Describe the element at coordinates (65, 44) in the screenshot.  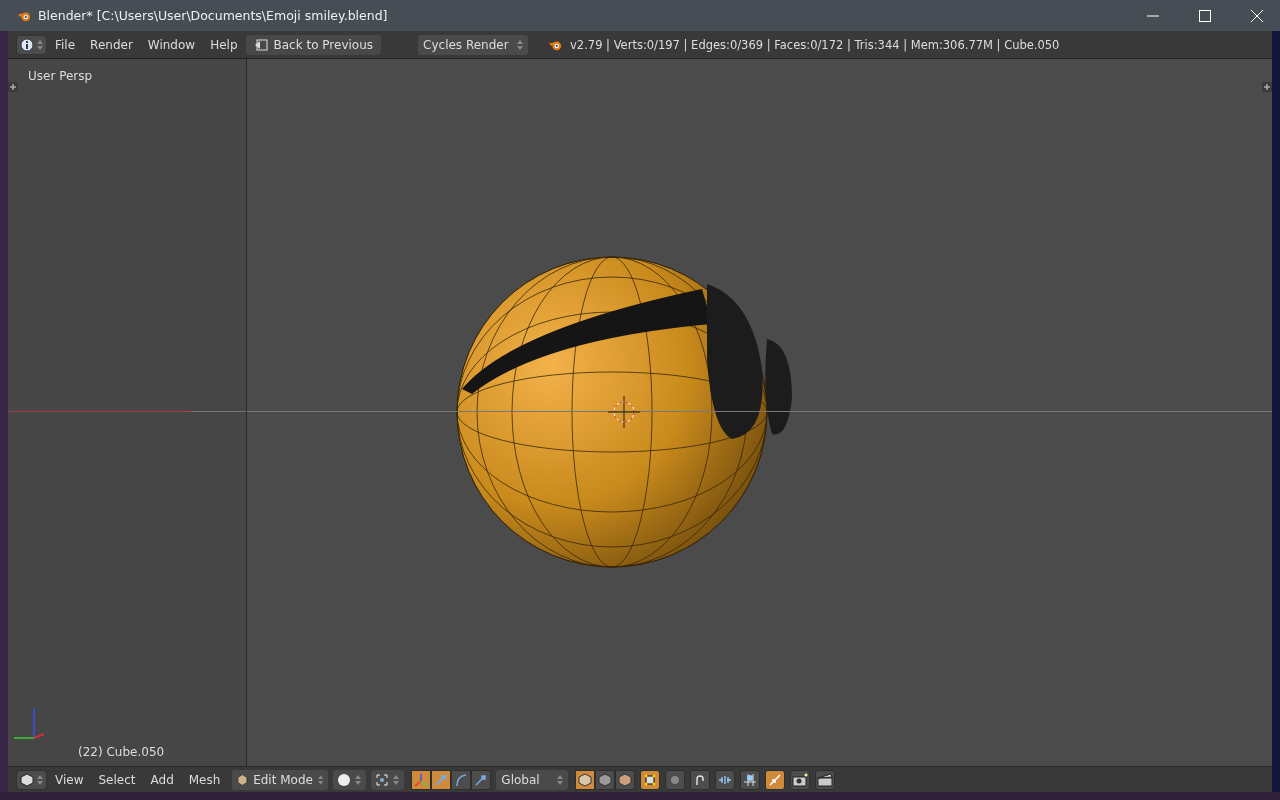
I see `menu-item: File` at that location.